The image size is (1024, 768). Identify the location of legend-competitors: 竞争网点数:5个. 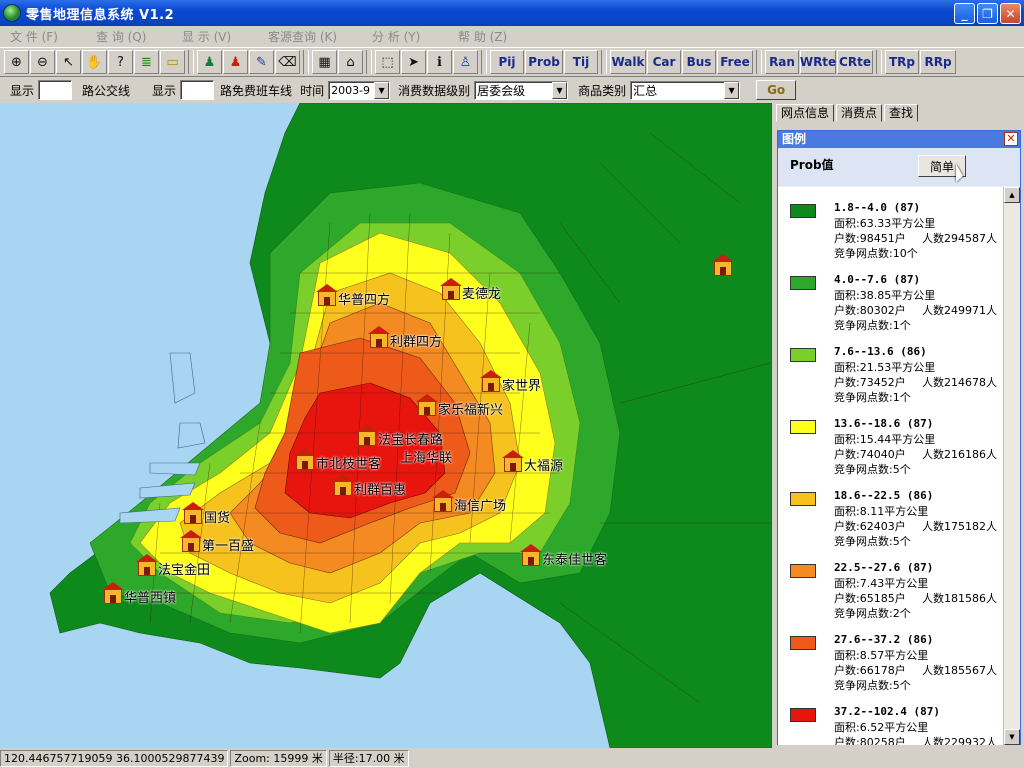
(872, 685).